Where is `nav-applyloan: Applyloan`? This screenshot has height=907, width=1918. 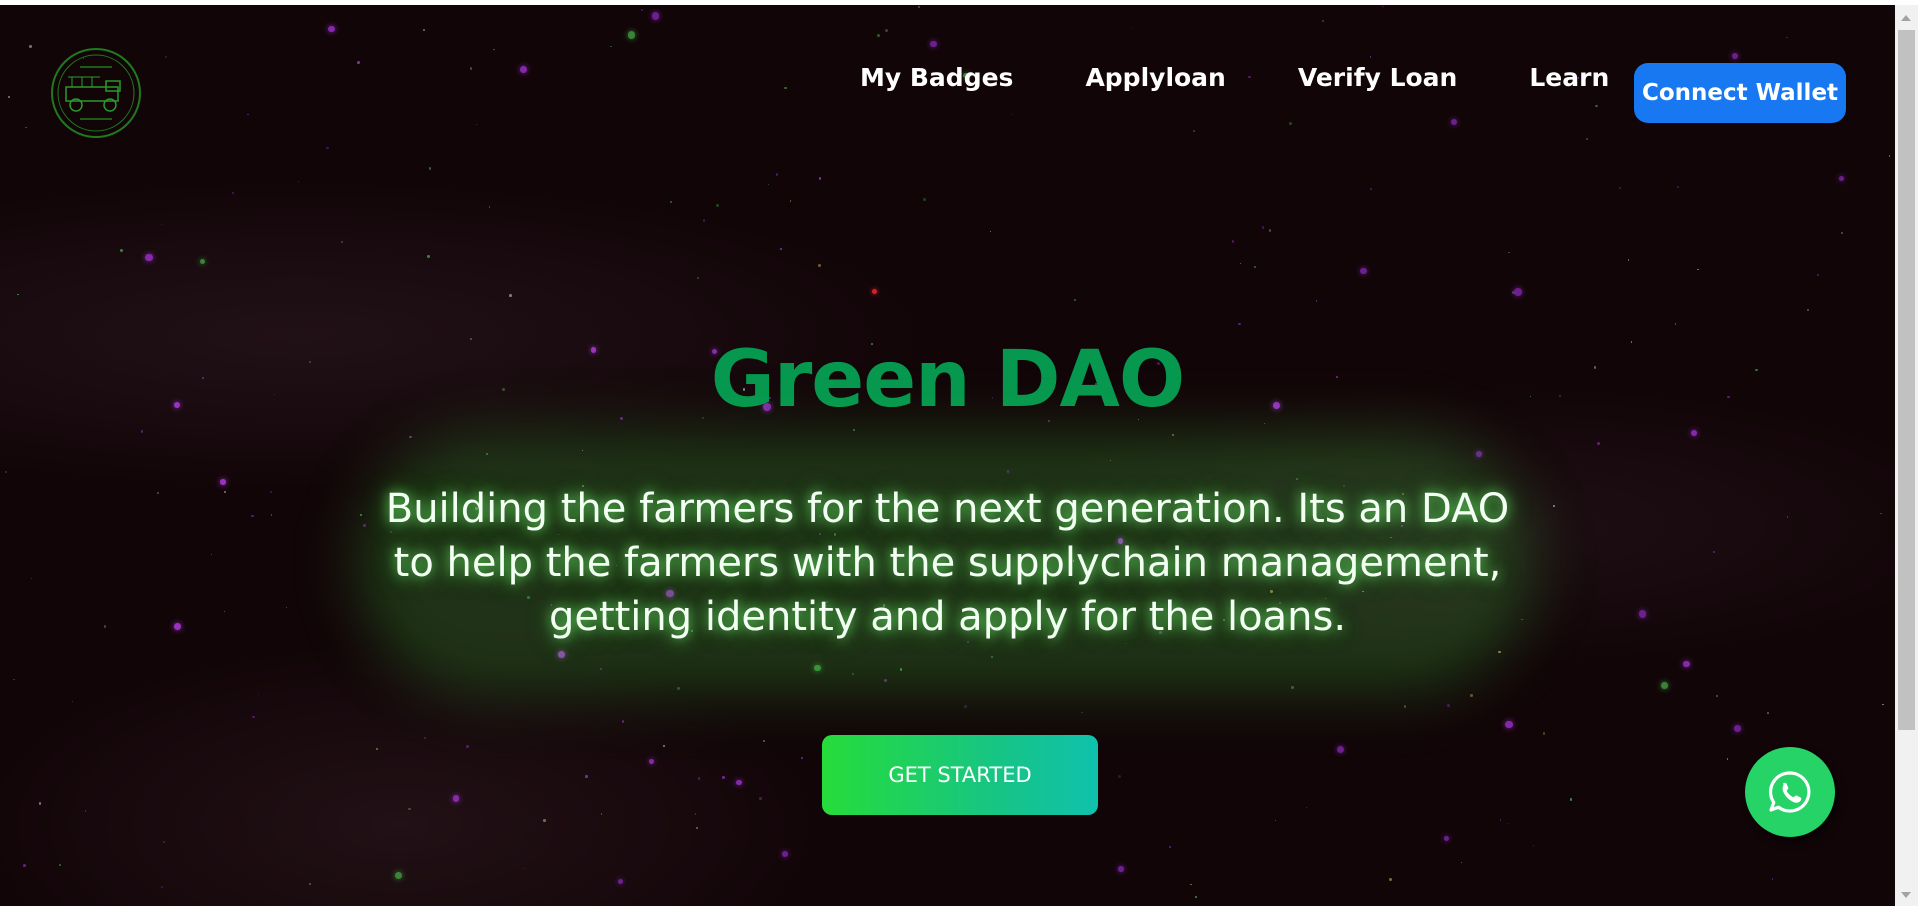 nav-applyloan: Applyloan is located at coordinates (1155, 77).